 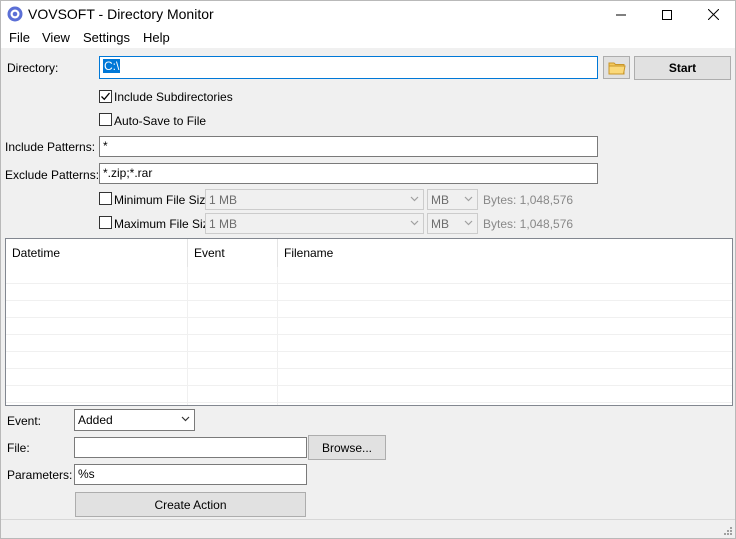 What do you see at coordinates (105, 198) in the screenshot?
I see `minimum-size-checkbox` at bounding box center [105, 198].